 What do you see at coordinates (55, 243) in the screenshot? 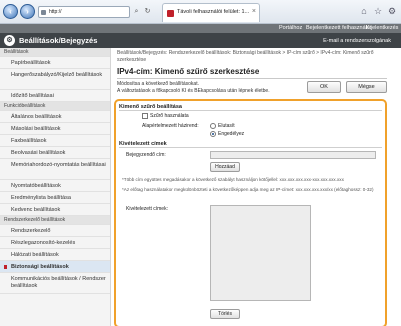
I see `sidebar-item-reszlegazonosito-kezeles: Részlegazonosító-kezelés` at bounding box center [55, 243].